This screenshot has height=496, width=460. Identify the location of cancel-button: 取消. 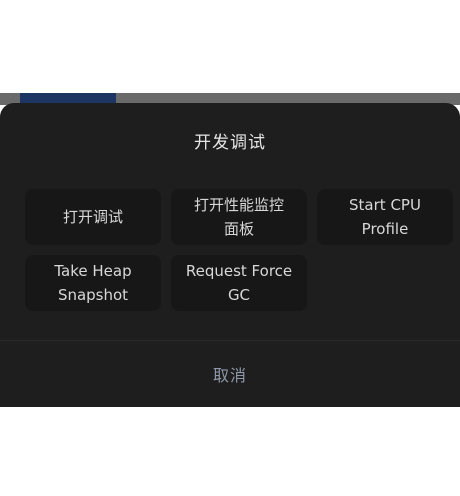
(230, 374).